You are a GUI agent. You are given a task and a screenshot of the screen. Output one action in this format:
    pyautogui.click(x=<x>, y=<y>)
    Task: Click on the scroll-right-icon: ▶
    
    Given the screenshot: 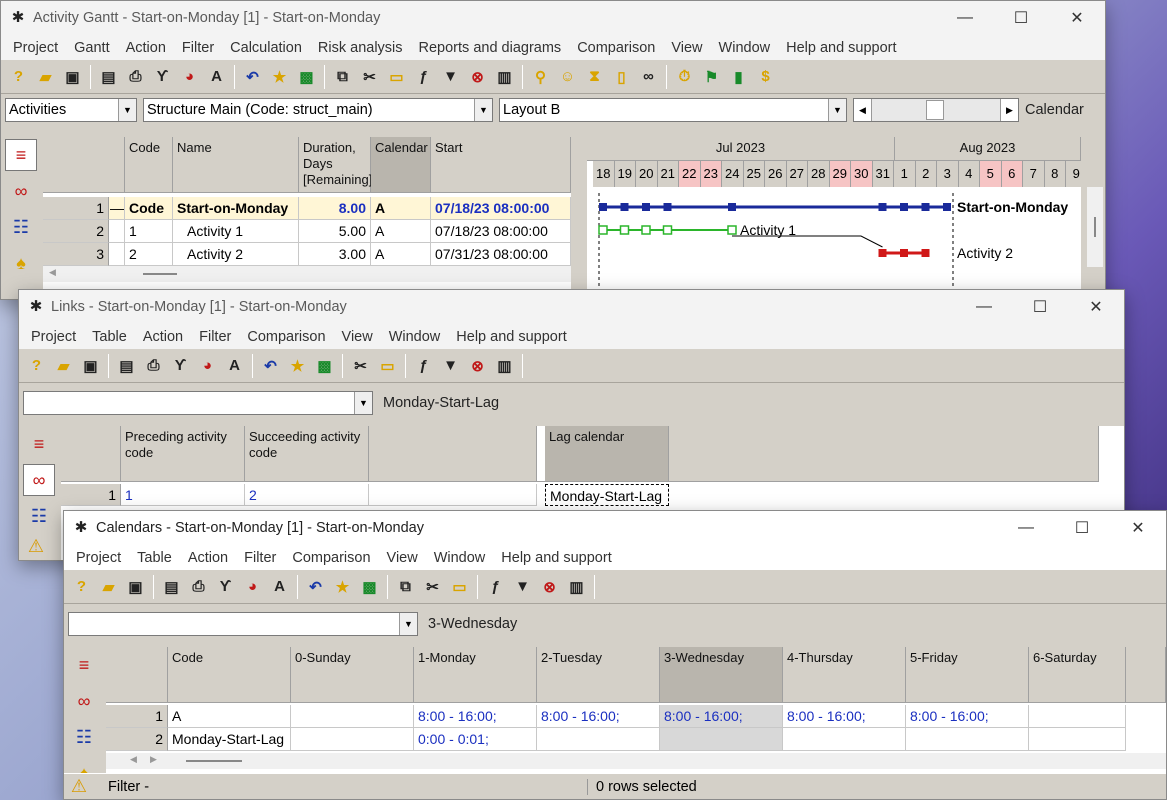 What is the action you would take?
    pyautogui.click(x=1009, y=110)
    